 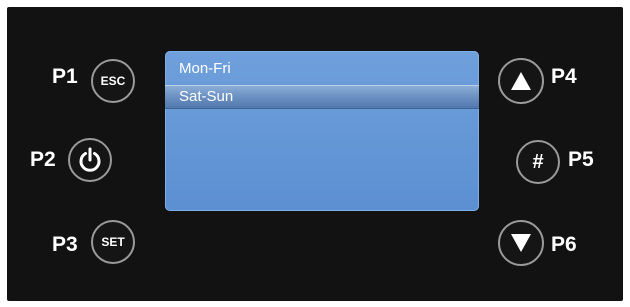 I want to click on hash-button-label: #, so click(x=538, y=161).